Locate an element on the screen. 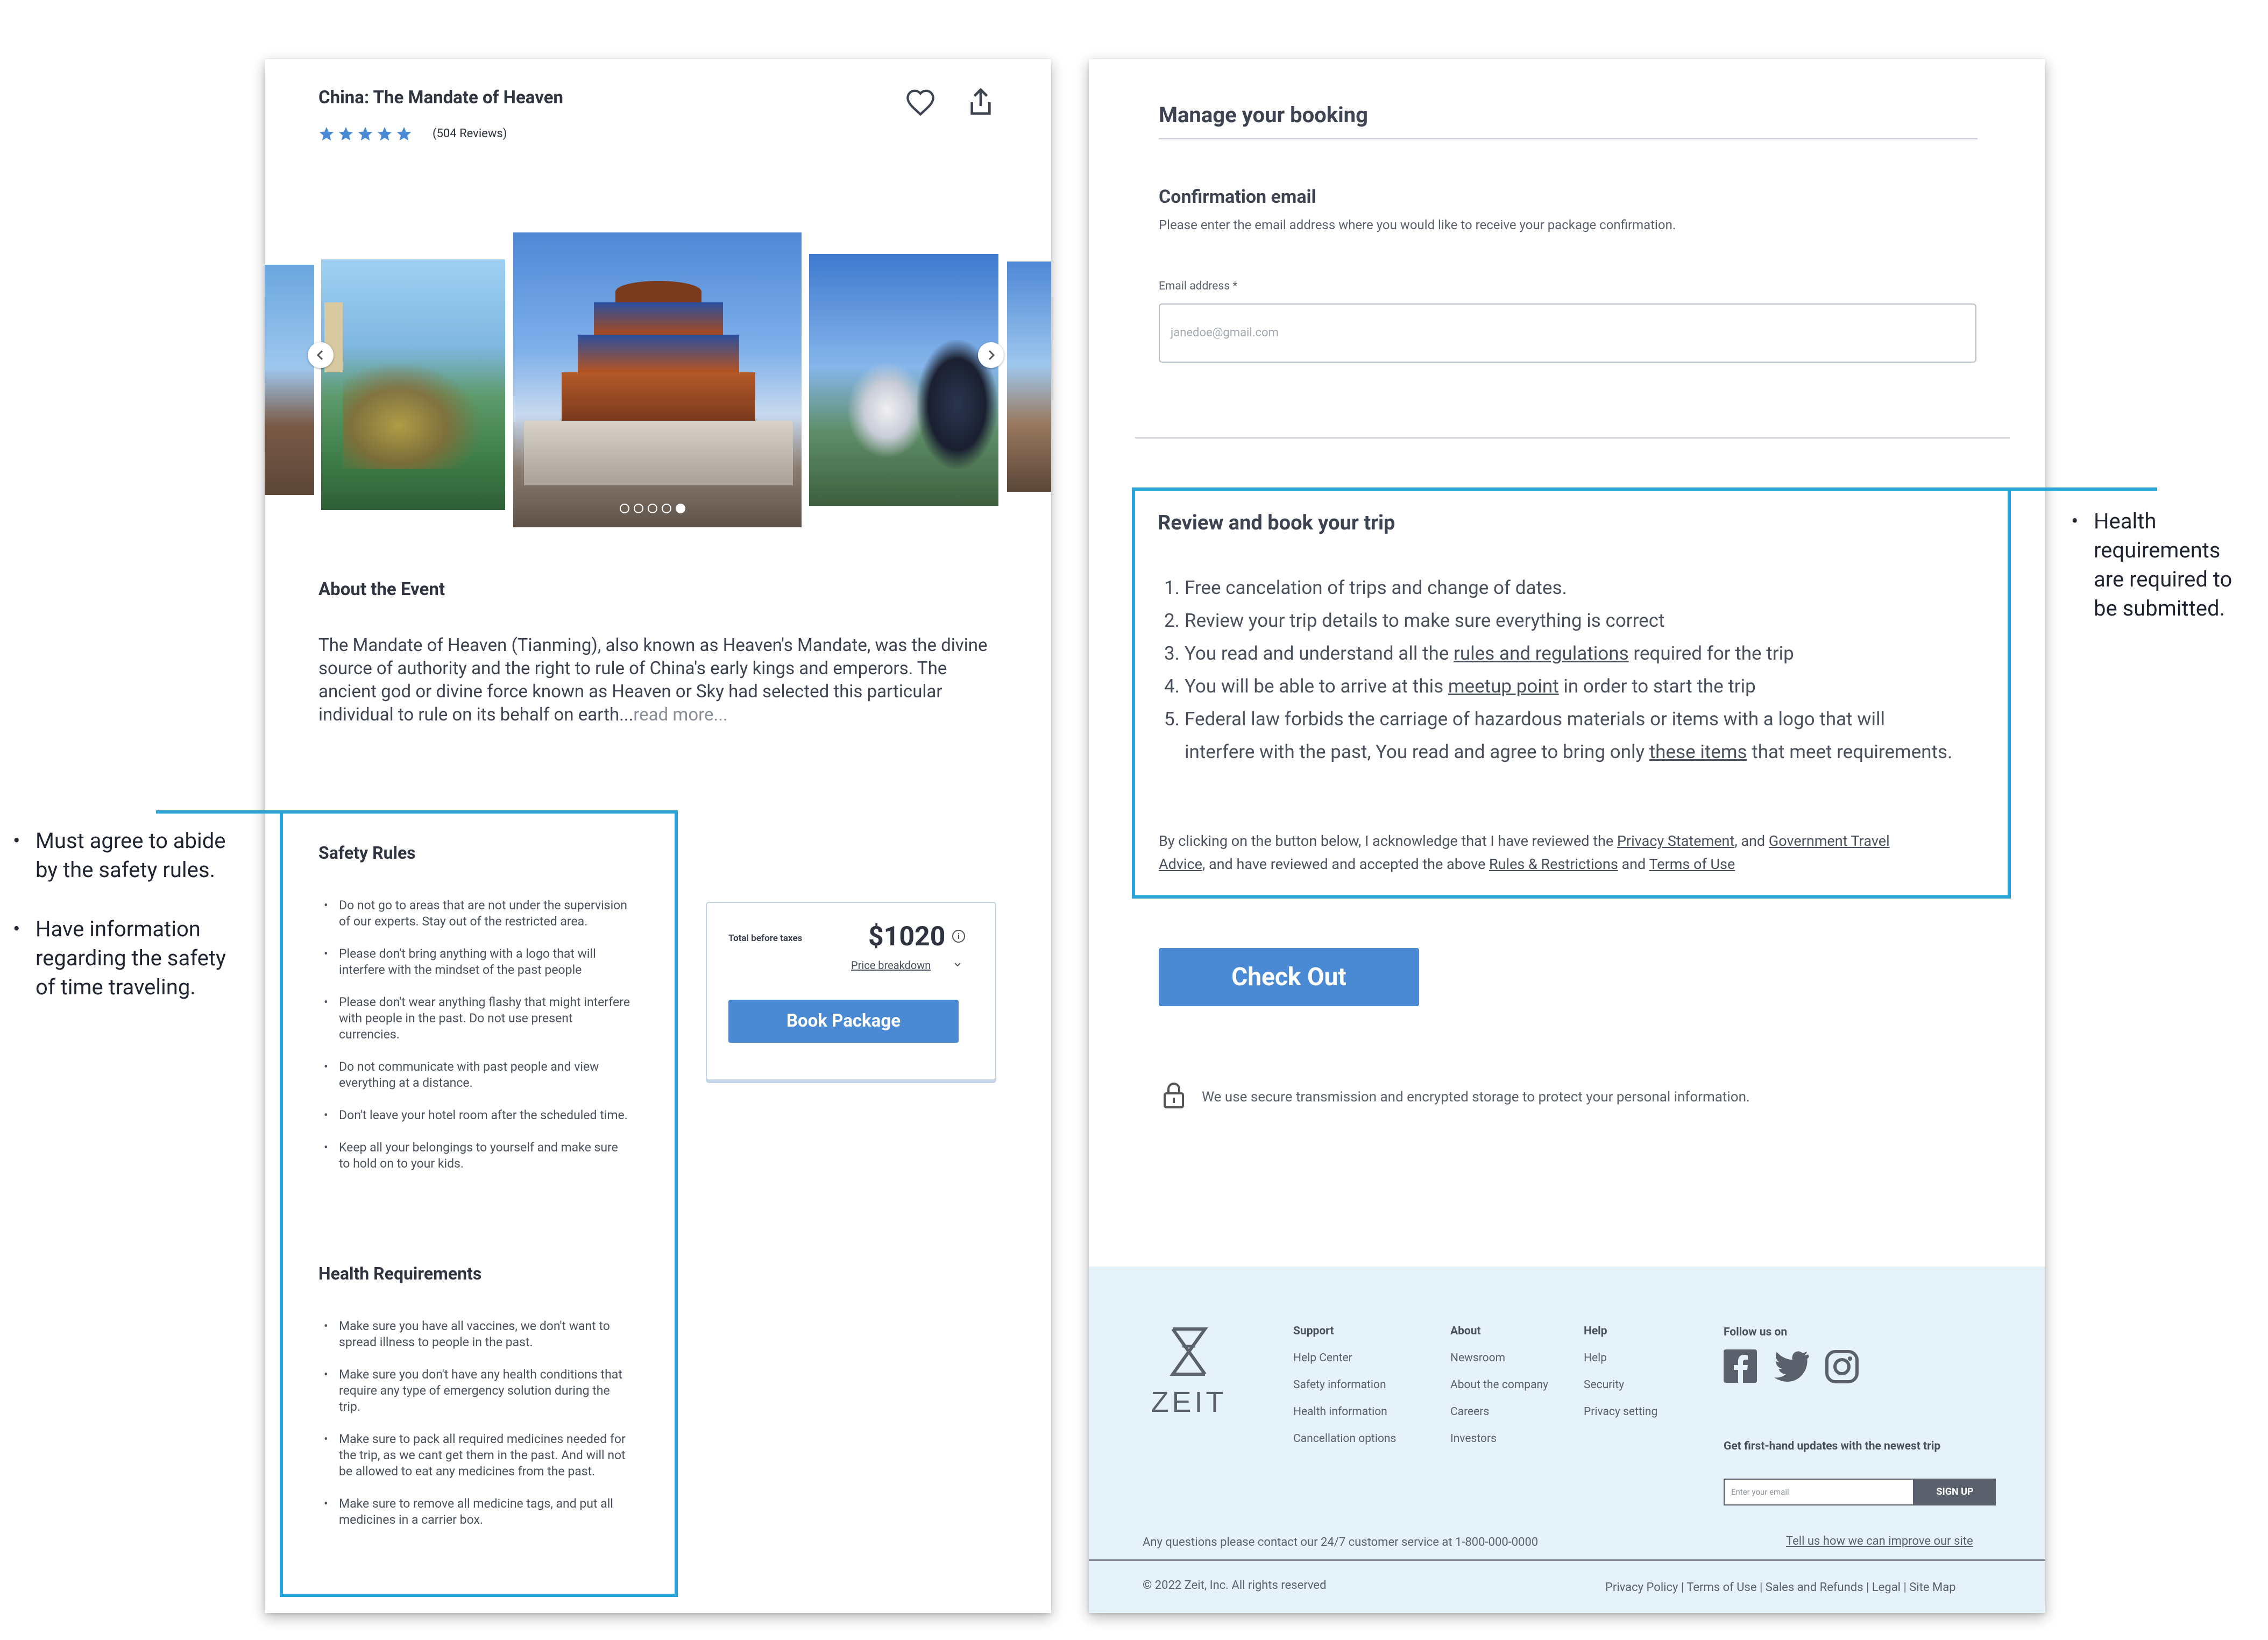 The height and width of the screenshot is (1640, 2268). chevron-down-icon is located at coordinates (957, 965).